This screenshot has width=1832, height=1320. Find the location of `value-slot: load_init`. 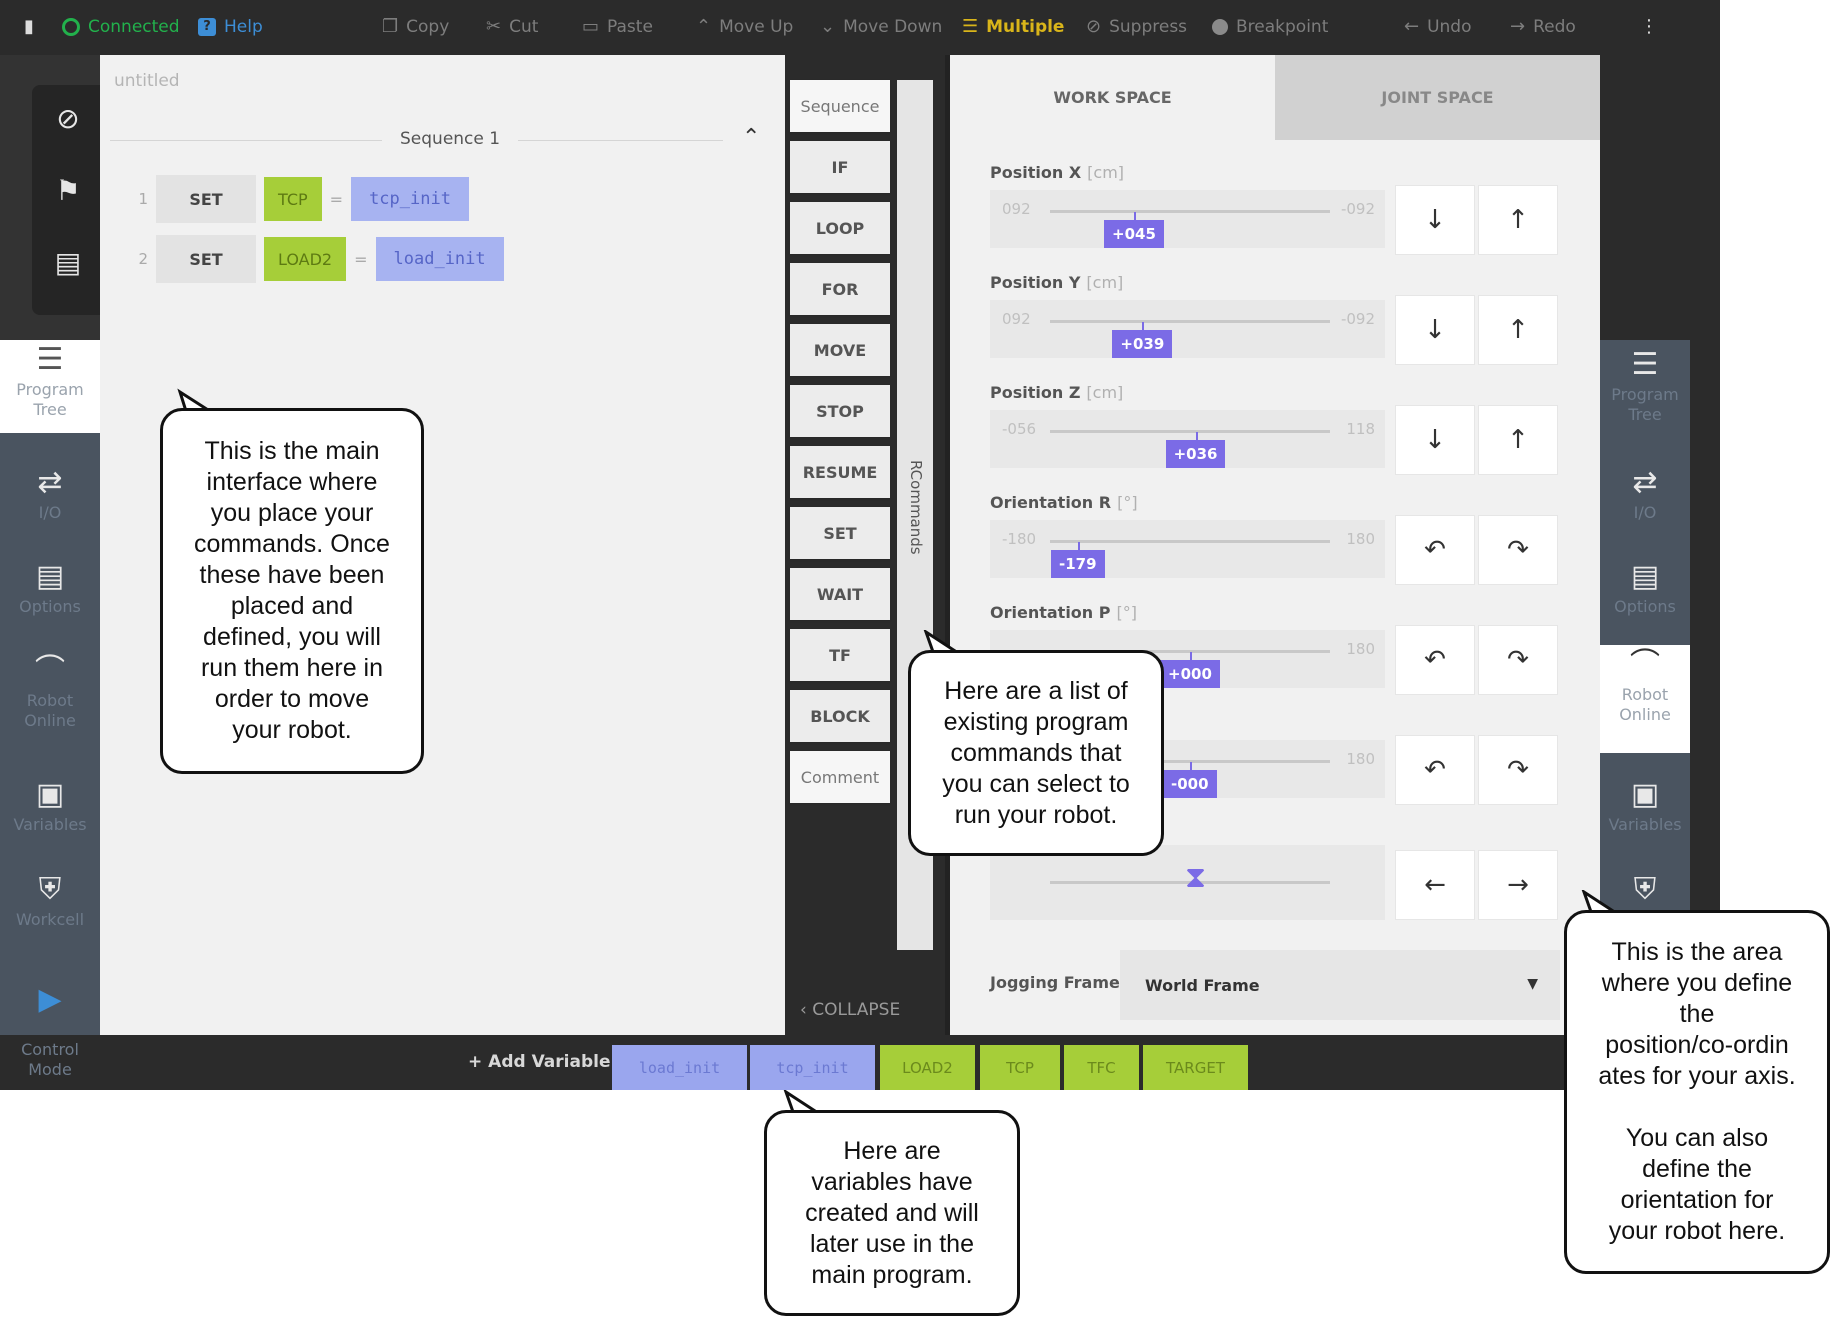

value-slot: load_init is located at coordinates (439, 259).